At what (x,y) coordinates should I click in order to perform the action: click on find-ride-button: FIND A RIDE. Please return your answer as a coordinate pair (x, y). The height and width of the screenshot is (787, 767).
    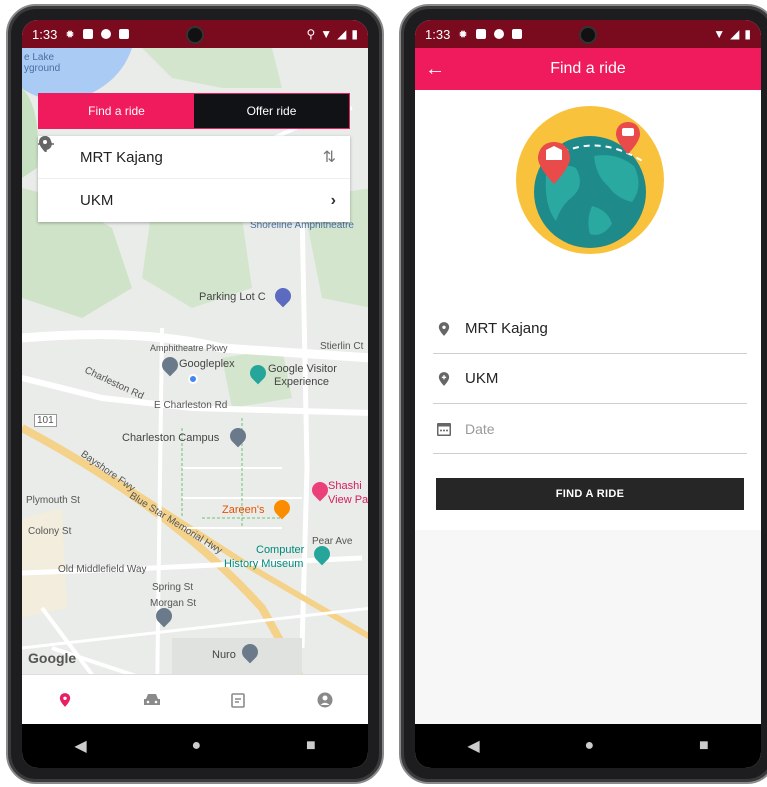
    Looking at the image, I should click on (590, 494).